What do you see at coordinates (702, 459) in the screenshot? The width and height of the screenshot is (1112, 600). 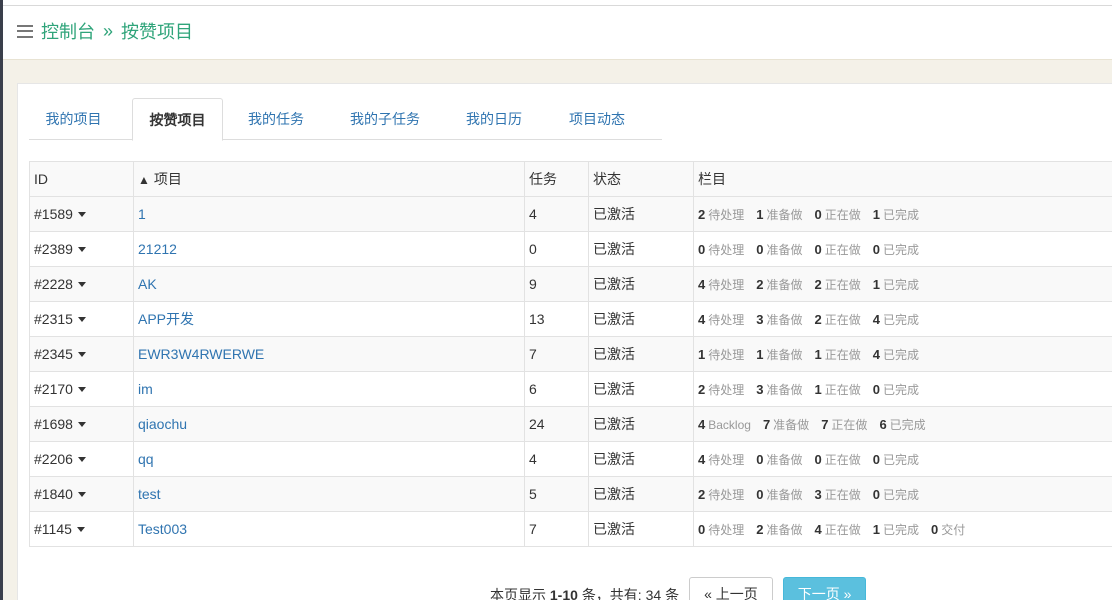 I see `column-count-number: 4` at bounding box center [702, 459].